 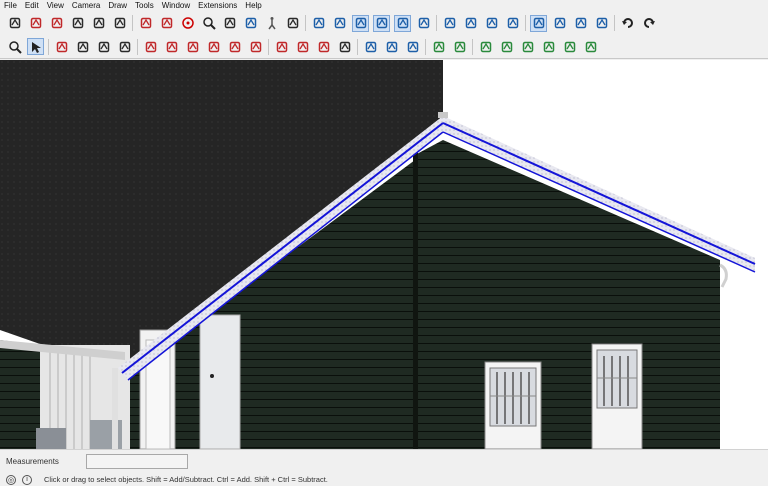 I want to click on look-around-icon, so click(x=292, y=23).